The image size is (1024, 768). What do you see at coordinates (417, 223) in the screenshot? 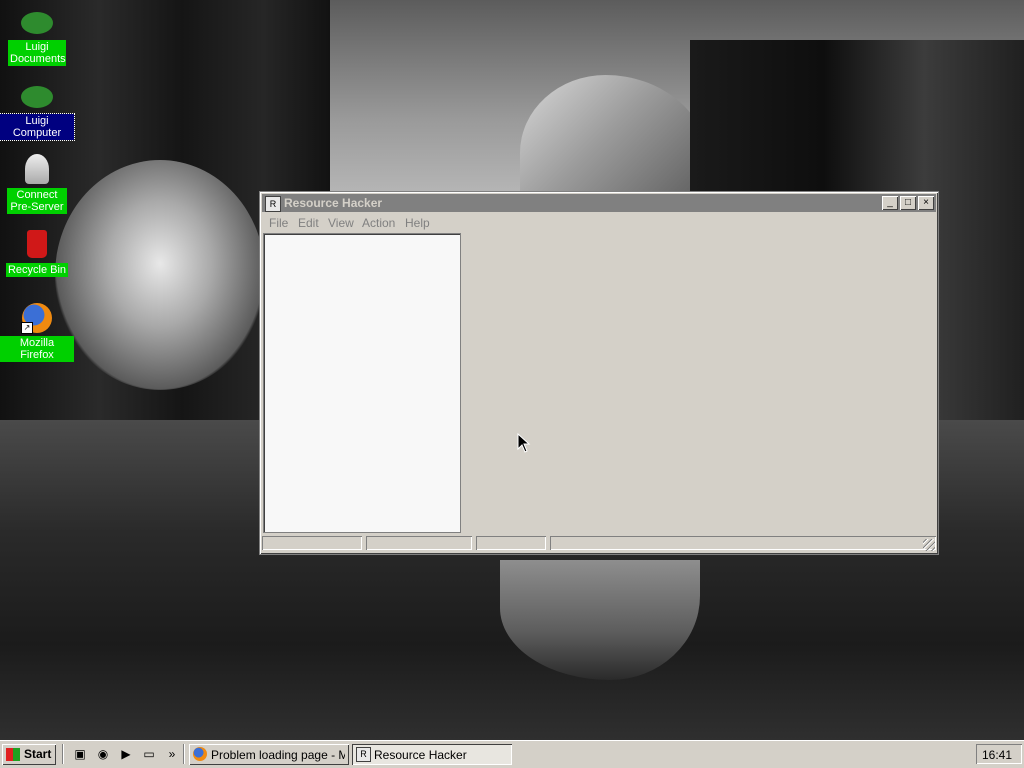
I see `menu-help: Help` at bounding box center [417, 223].